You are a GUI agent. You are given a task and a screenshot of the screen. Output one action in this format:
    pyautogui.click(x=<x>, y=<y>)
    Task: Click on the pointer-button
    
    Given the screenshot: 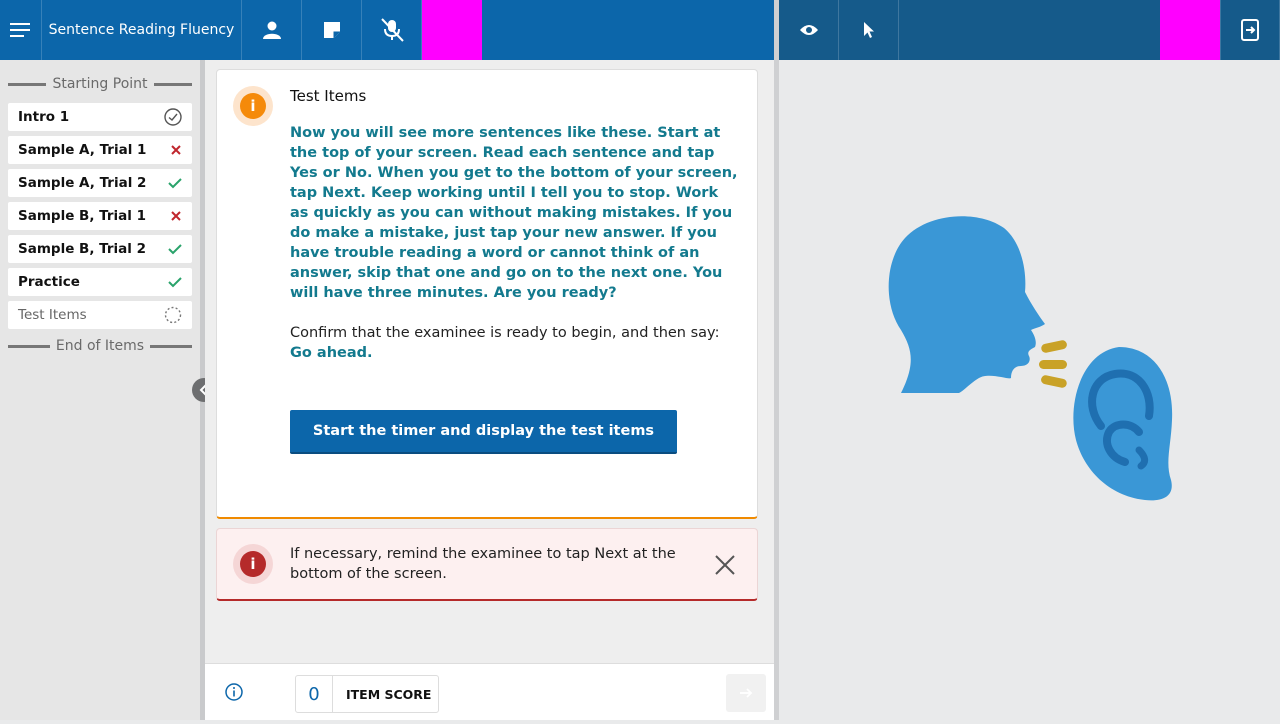 What is the action you would take?
    pyautogui.click(x=869, y=30)
    